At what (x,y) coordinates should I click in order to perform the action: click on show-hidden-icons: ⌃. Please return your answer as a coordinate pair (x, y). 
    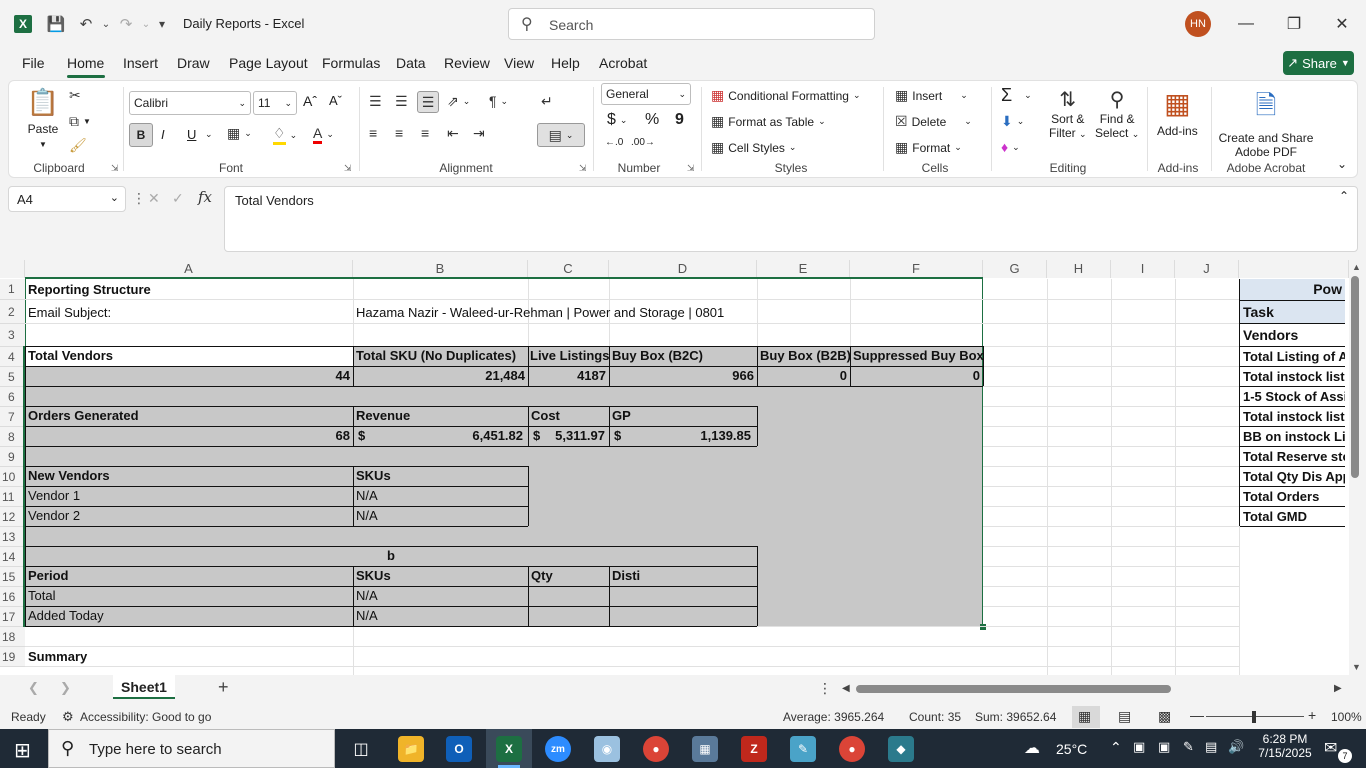
    Looking at the image, I should click on (1116, 747).